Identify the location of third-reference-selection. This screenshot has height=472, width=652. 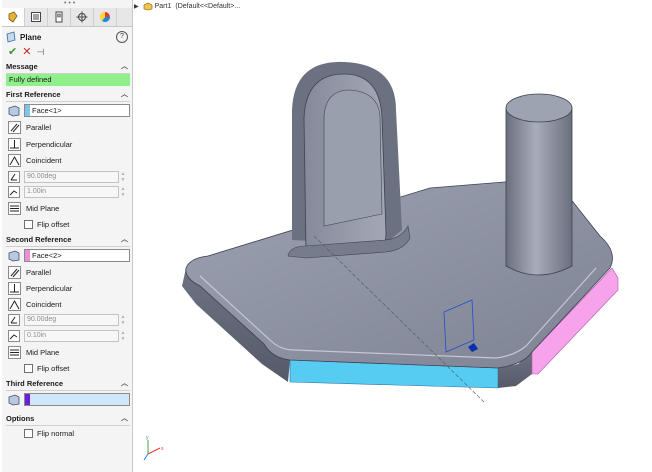
(69, 400).